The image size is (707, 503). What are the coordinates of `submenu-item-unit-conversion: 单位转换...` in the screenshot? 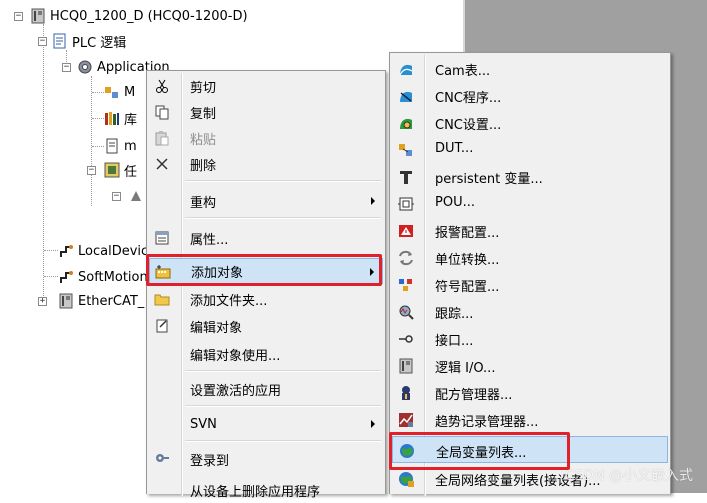 It's located at (530, 257).